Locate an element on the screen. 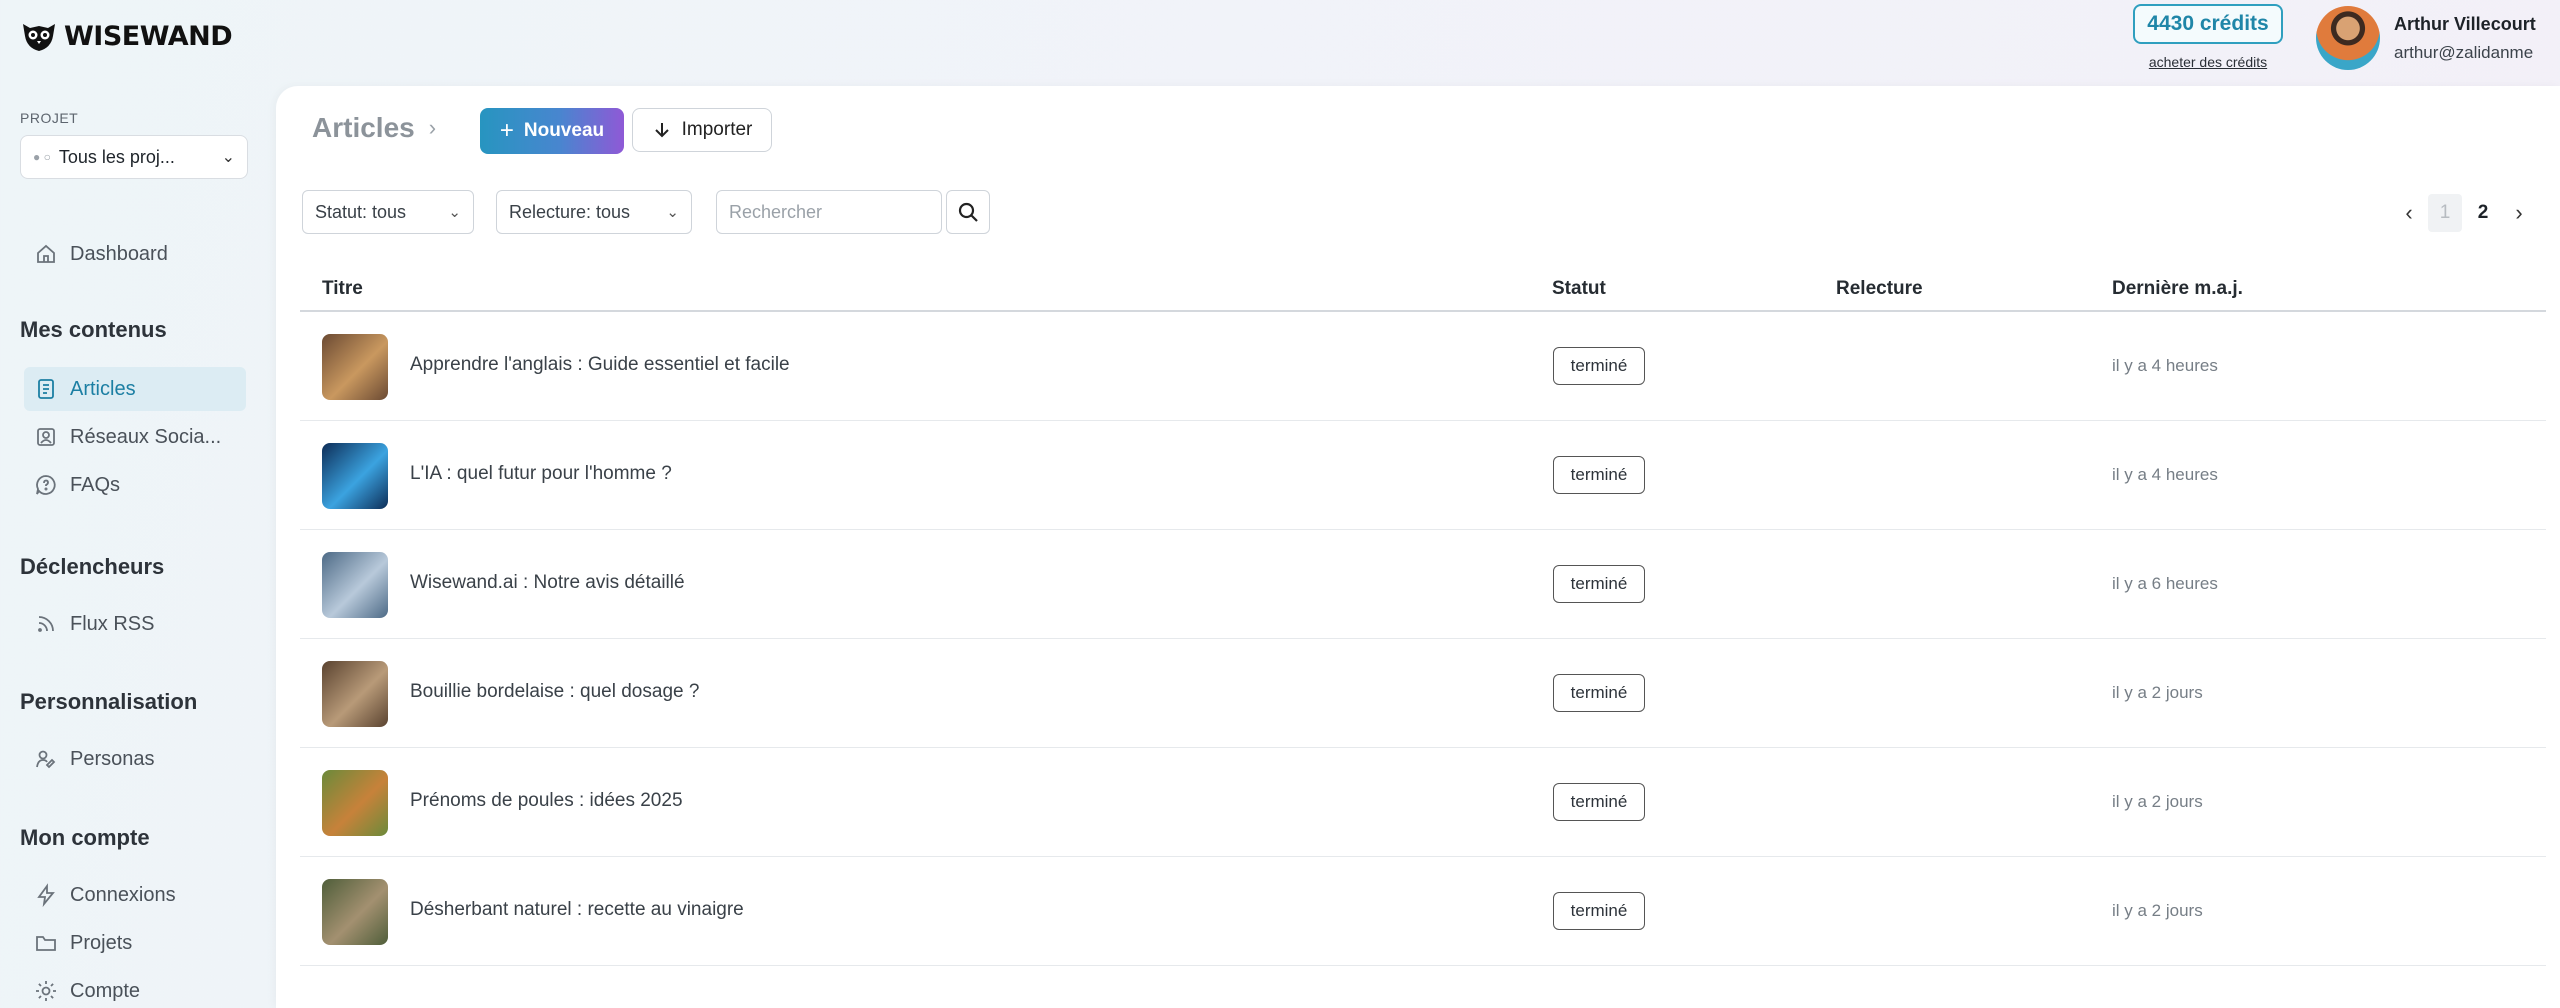 This screenshot has height=1008, width=2560. sidebar-item-label: Projets is located at coordinates (101, 942).